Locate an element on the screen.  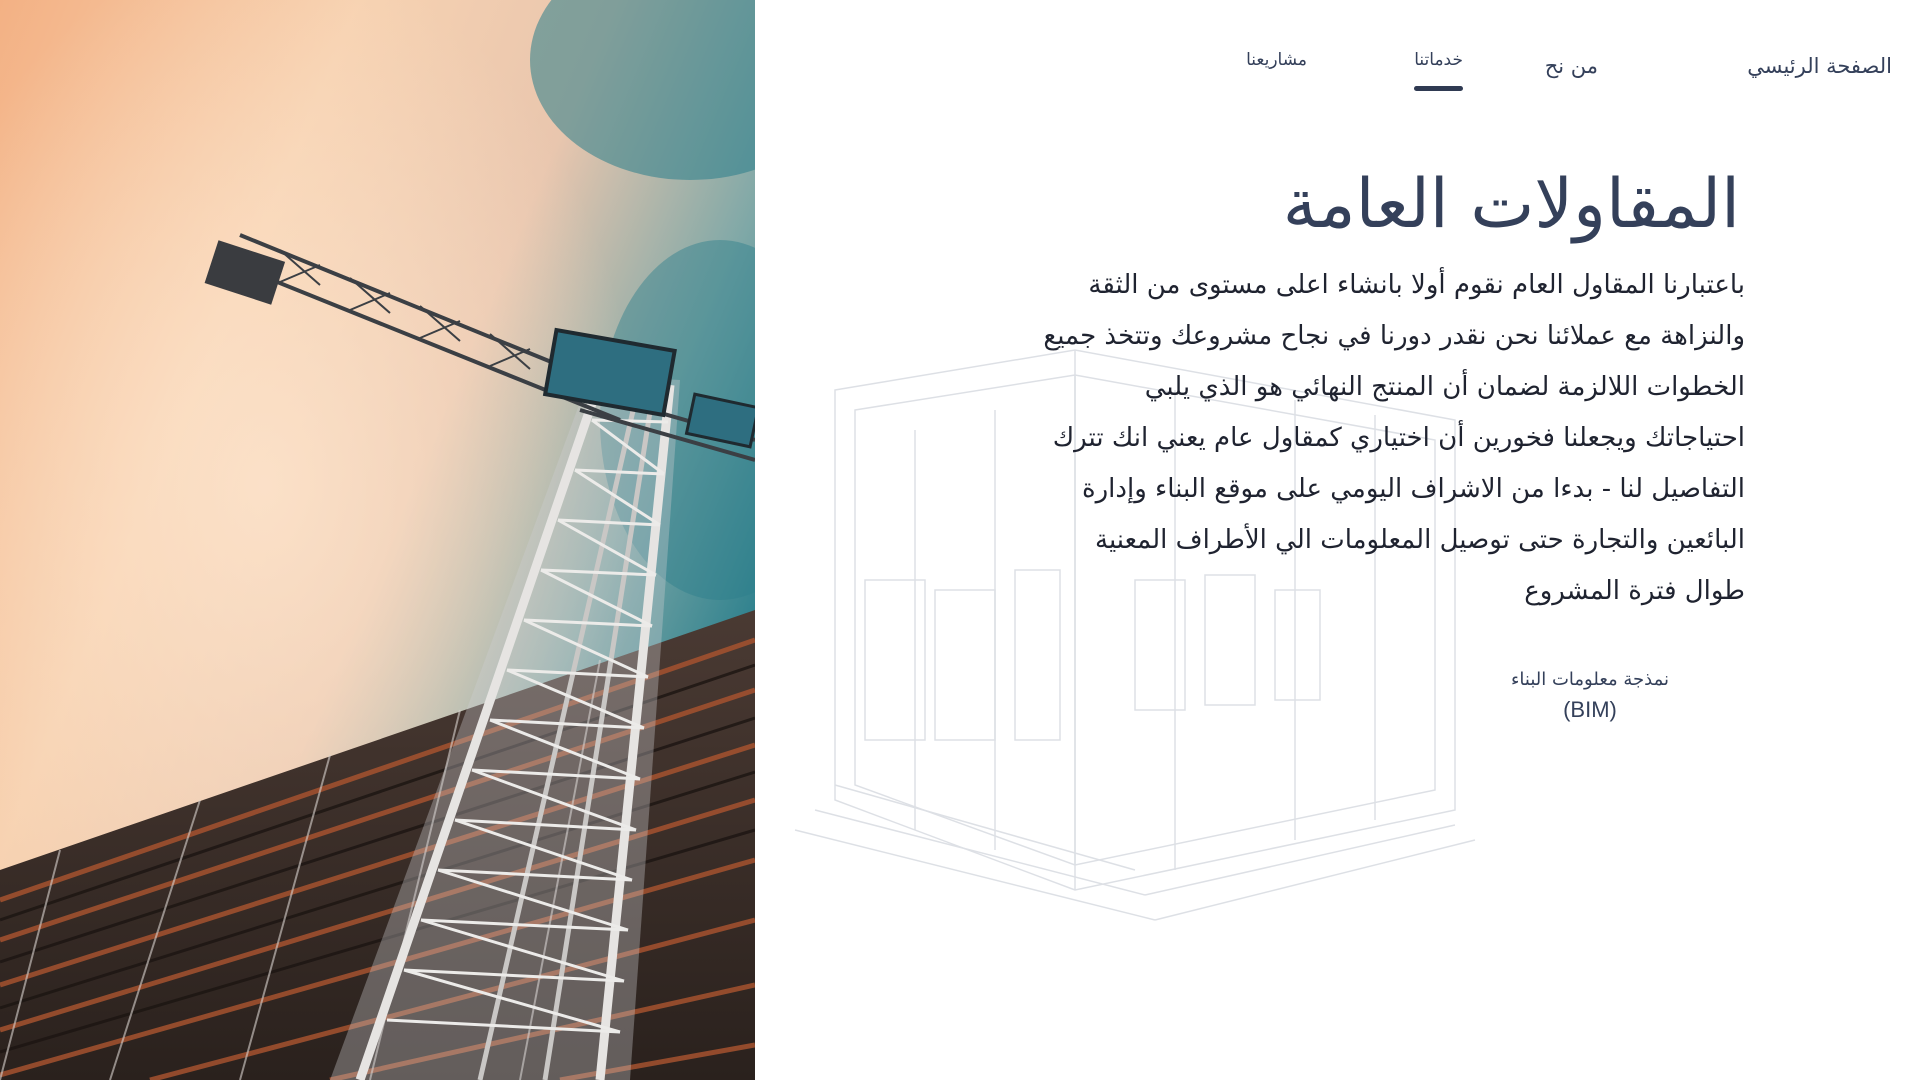
page-title: المقاولات العامة is located at coordinates (1511, 204).